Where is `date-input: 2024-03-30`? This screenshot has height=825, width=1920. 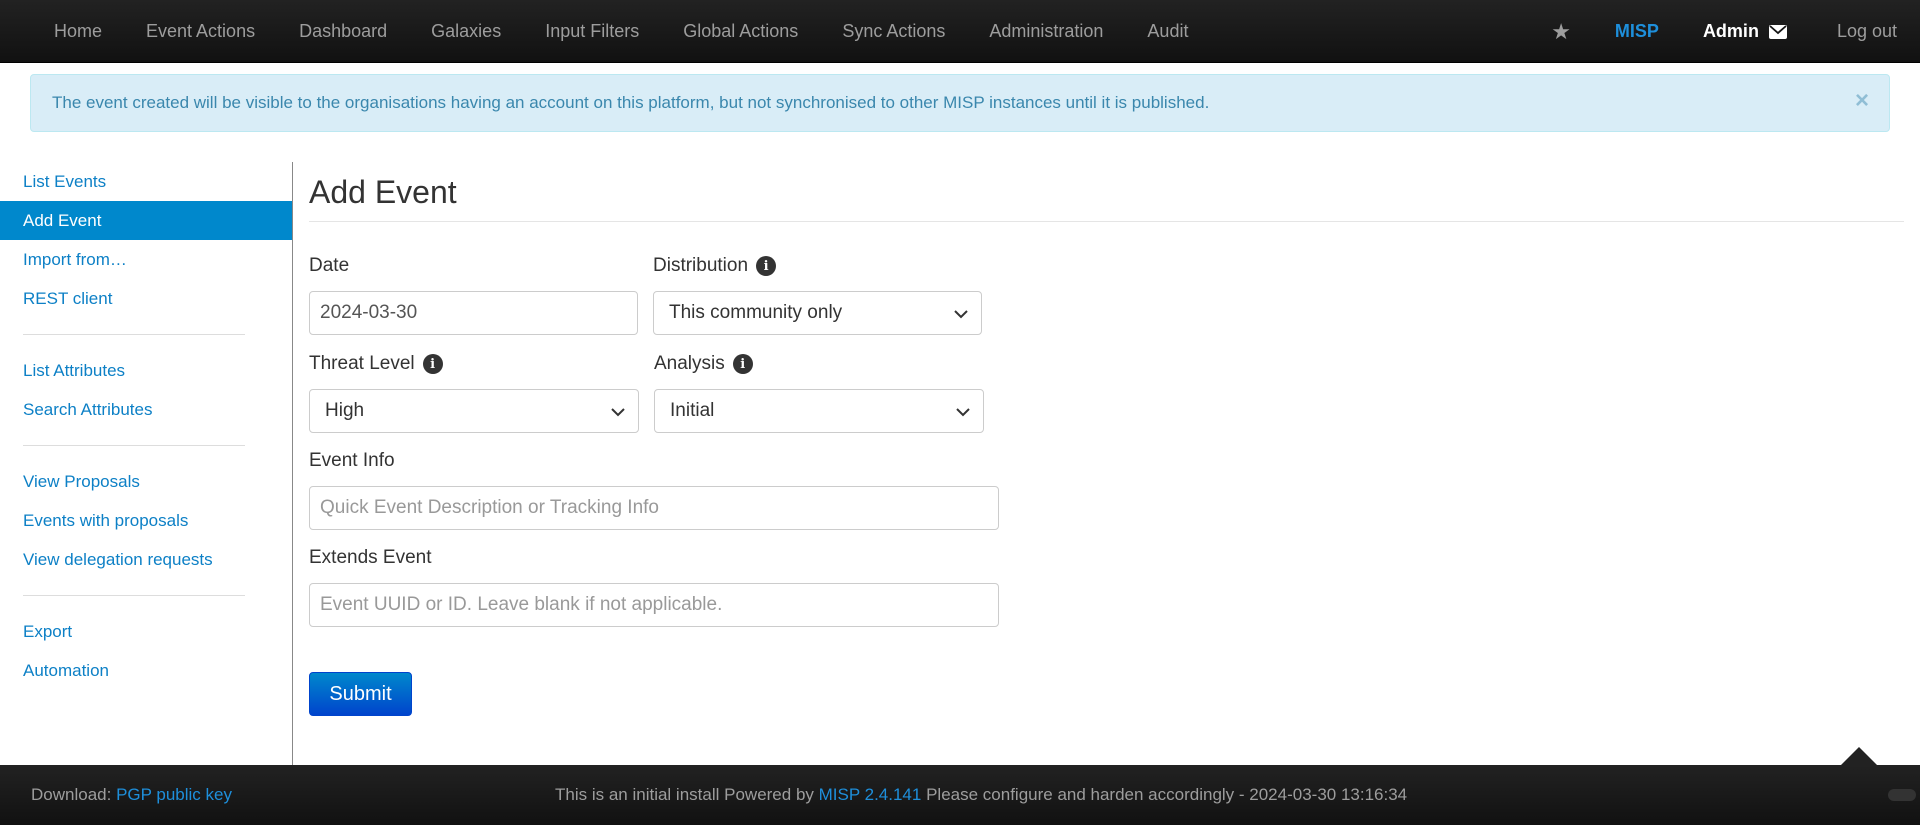 date-input: 2024-03-30 is located at coordinates (473, 313).